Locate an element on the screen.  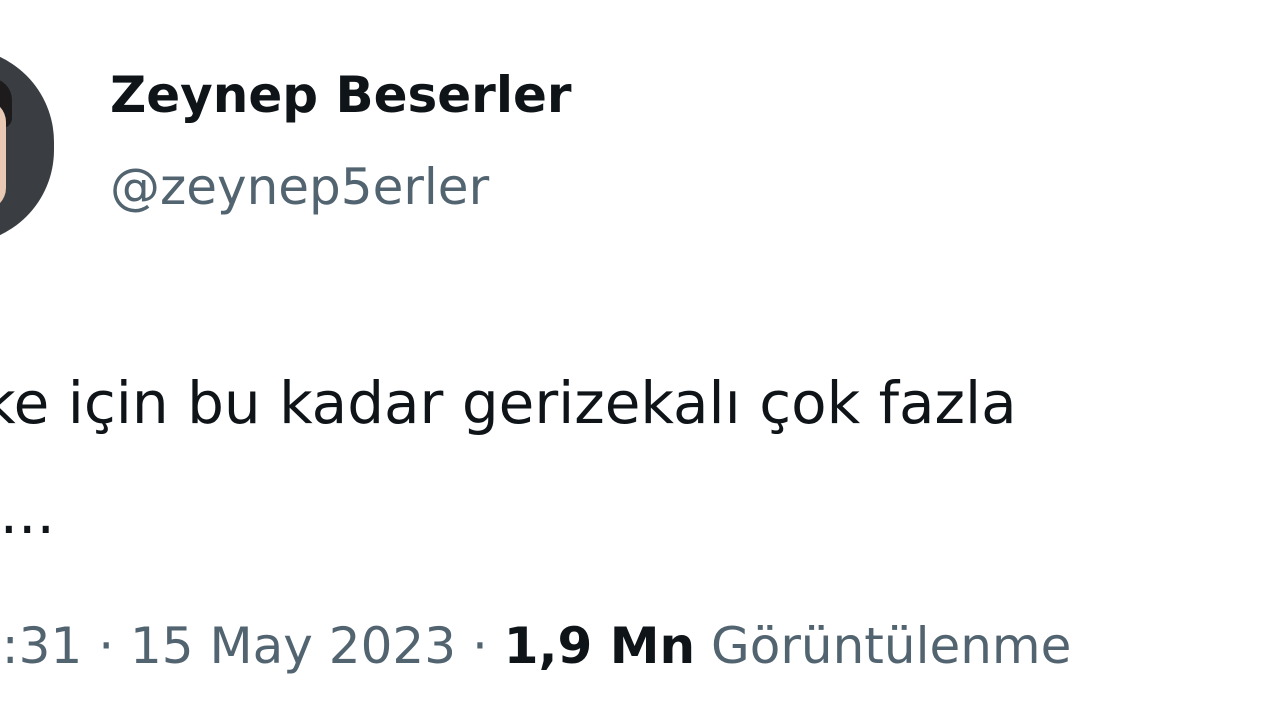
tweet-meta: 2:31 · 15 May 2023 · 1,9 Mn Görüntülenme is located at coordinates (535, 646).